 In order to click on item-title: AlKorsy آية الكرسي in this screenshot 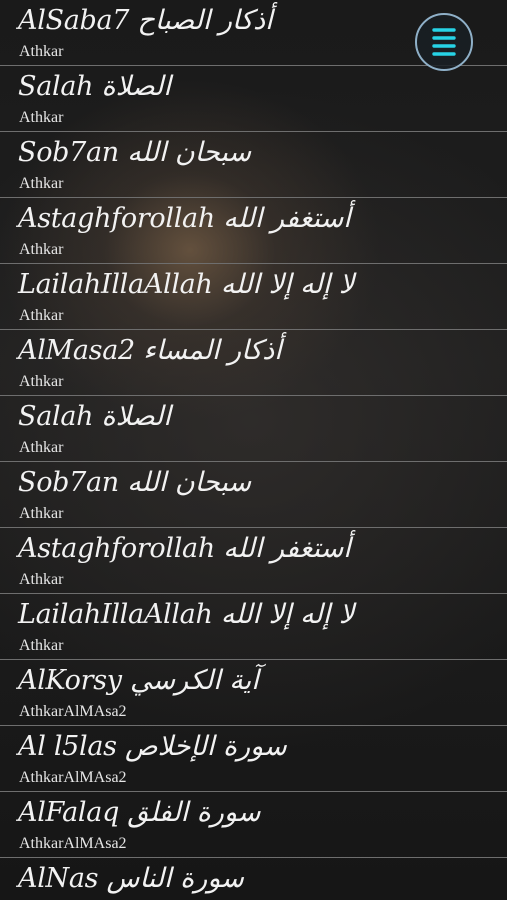, I will do `click(138, 680)`.